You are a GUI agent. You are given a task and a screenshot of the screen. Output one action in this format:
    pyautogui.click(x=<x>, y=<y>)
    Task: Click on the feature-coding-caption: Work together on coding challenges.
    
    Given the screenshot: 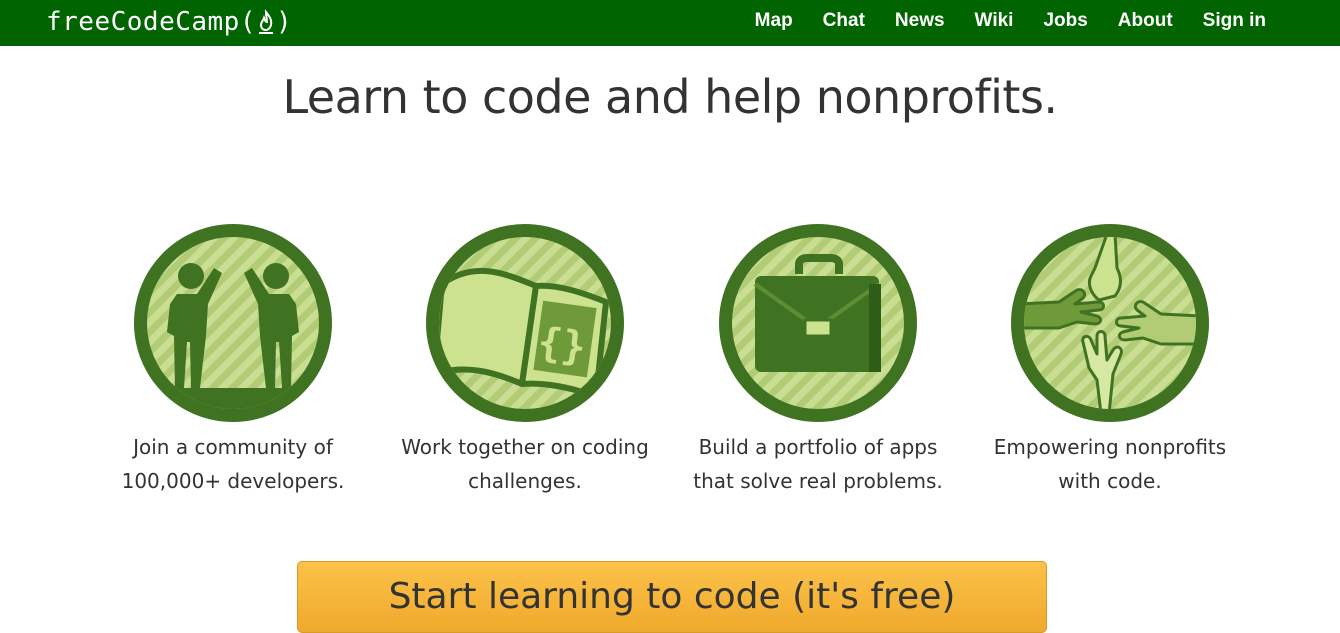 What is the action you would take?
    pyautogui.click(x=525, y=464)
    